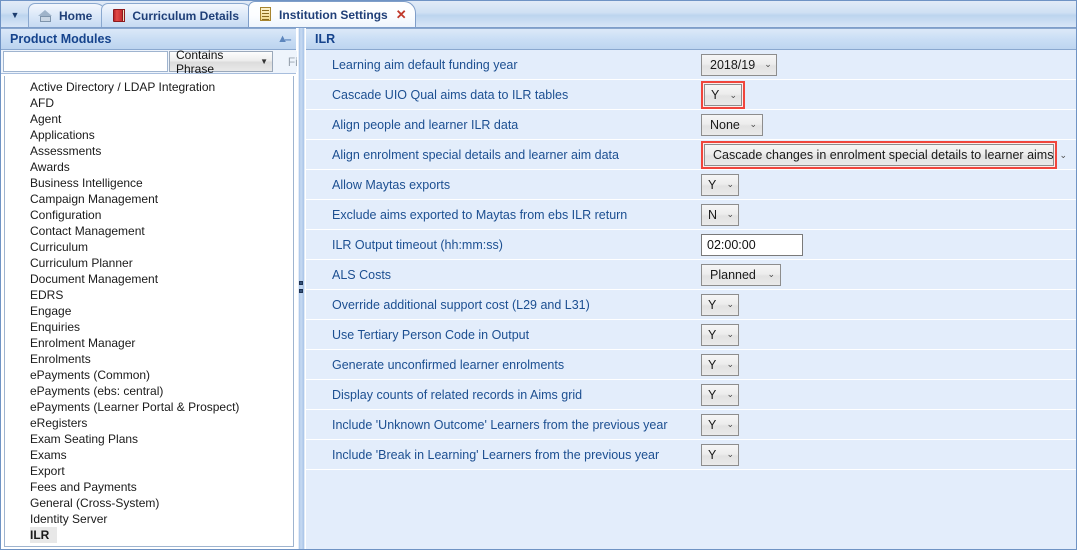  Describe the element at coordinates (149, 247) in the screenshot. I see `list-item: Curriculum` at that location.